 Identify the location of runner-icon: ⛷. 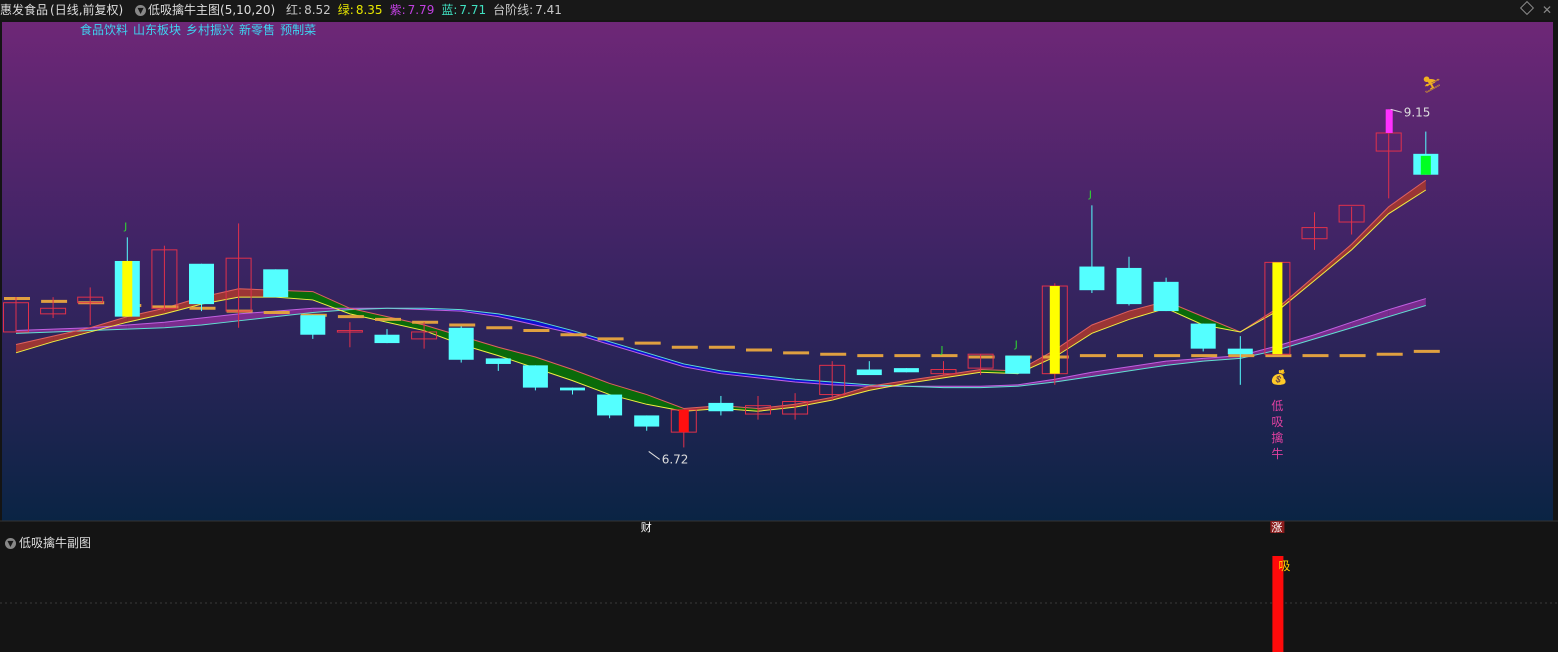
(1432, 84).